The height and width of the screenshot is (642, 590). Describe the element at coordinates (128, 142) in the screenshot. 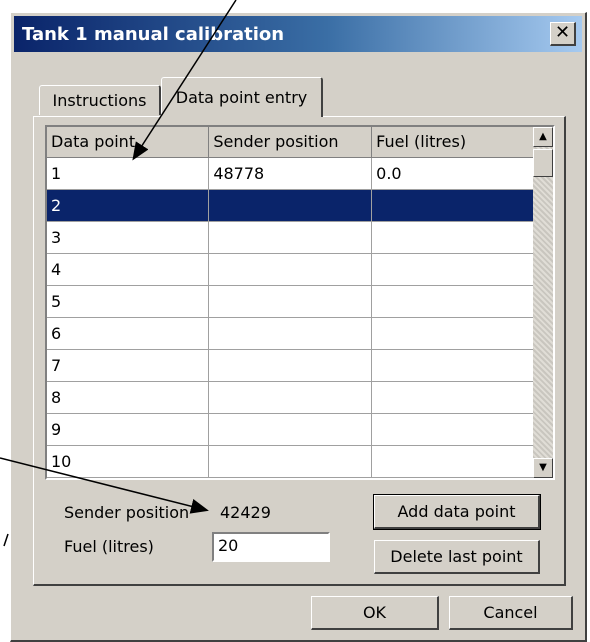

I see `column-header-data-point: Data point` at that location.